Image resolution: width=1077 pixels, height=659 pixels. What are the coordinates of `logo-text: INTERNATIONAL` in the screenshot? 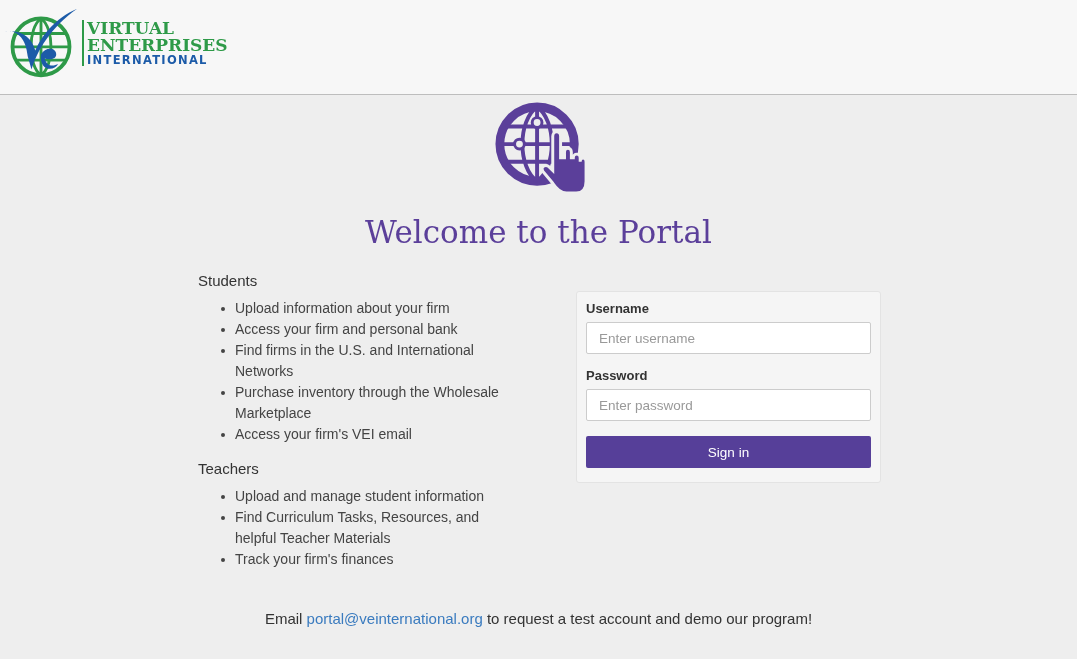 It's located at (148, 60).